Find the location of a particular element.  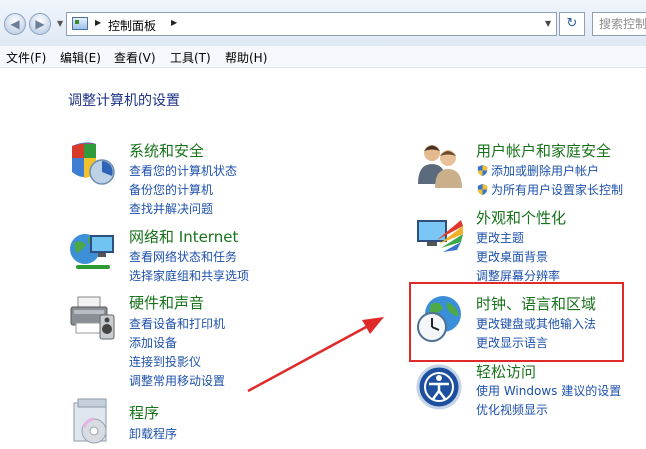

refresh-button: ↻ is located at coordinates (572, 24).